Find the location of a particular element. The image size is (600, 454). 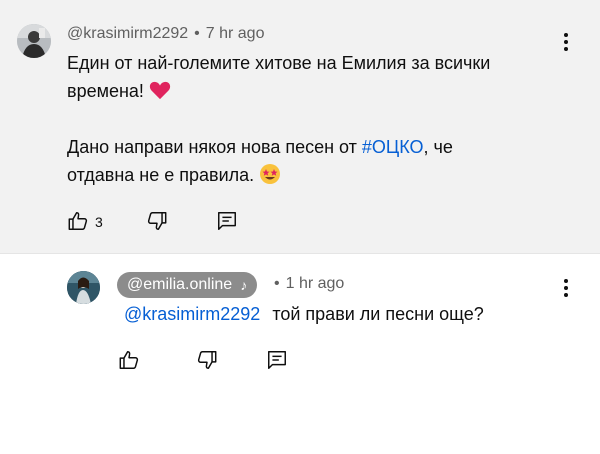

comment-author: @krasimirm2292 is located at coordinates (127, 33).